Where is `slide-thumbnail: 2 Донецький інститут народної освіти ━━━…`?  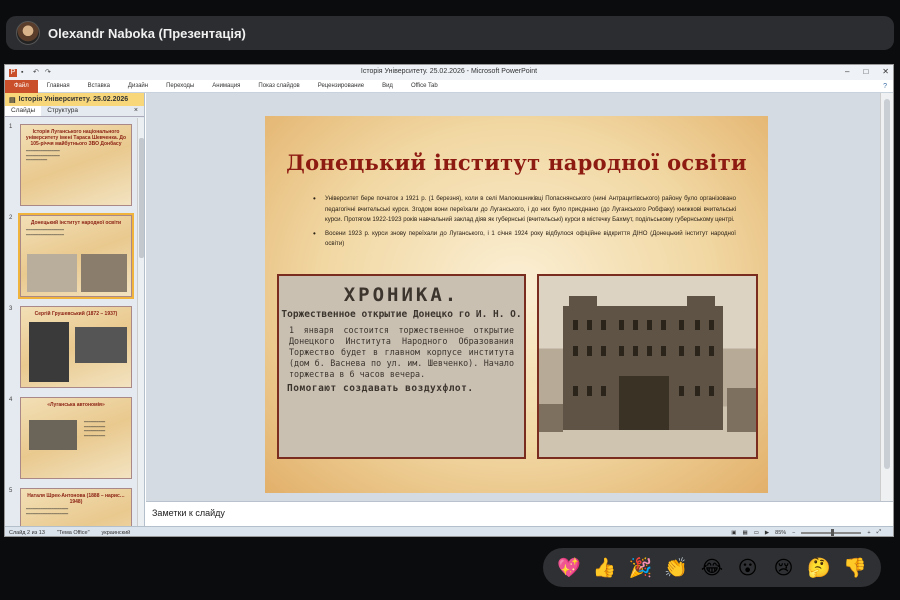 slide-thumbnail: 2 Донецький інститут народної освіти ━━━… is located at coordinates (71, 257).